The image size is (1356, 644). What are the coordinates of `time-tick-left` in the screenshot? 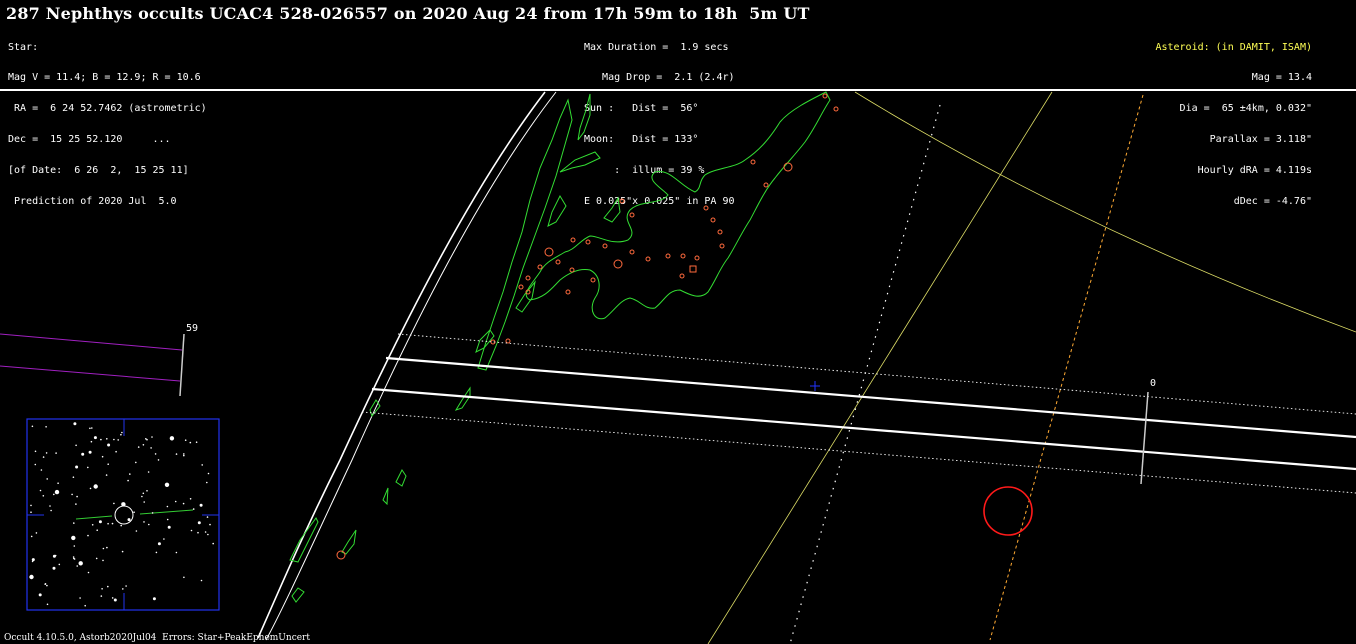 It's located at (182, 365).